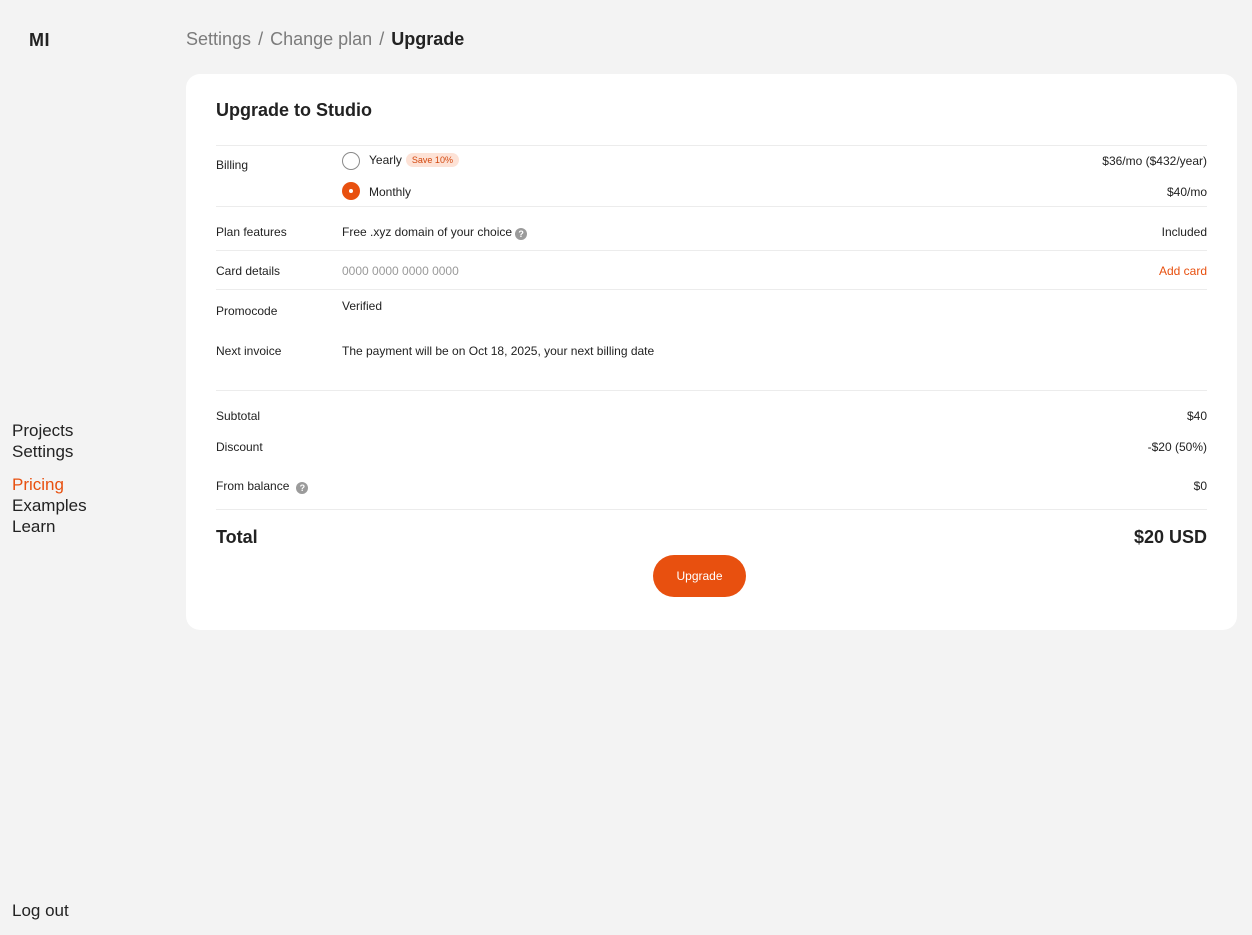  I want to click on promocode-label: Promocode, so click(247, 311).